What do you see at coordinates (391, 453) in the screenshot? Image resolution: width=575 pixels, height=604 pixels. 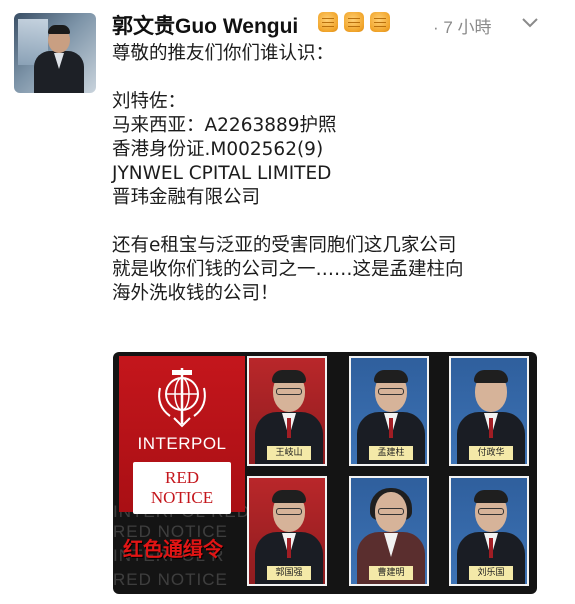 I see `portrait-caption: 孟建柱` at bounding box center [391, 453].